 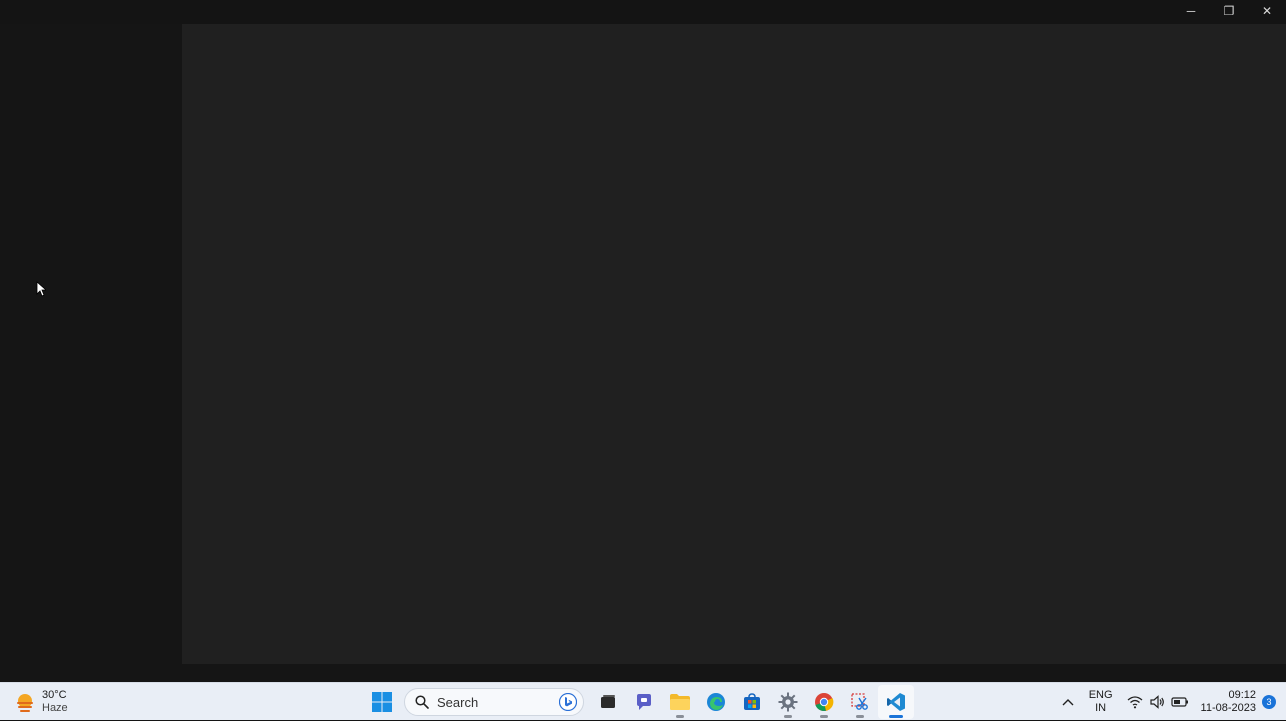 I want to click on mouse-cursor-icon, so click(x=41, y=289).